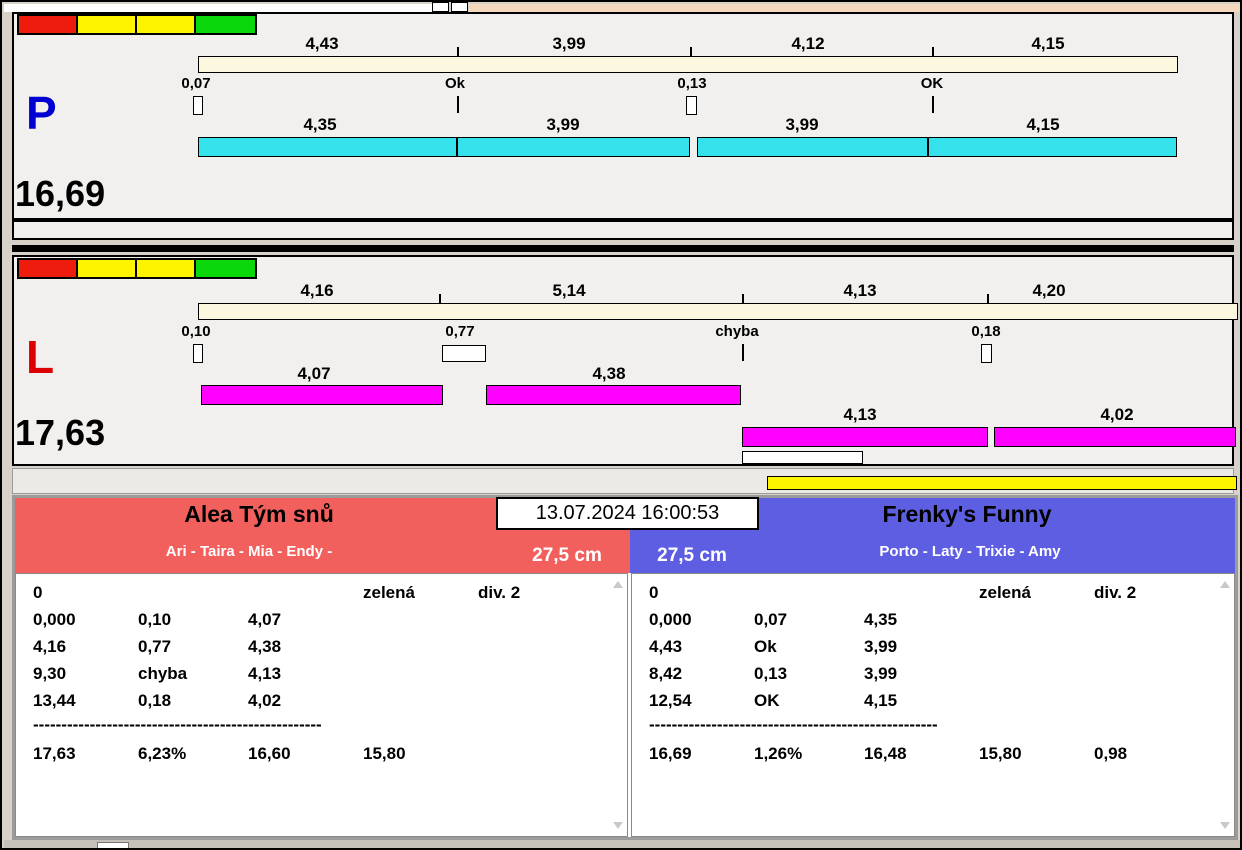 The image size is (1242, 850). Describe the element at coordinates (265, 646) in the screenshot. I see `cell: 4,38` at that location.